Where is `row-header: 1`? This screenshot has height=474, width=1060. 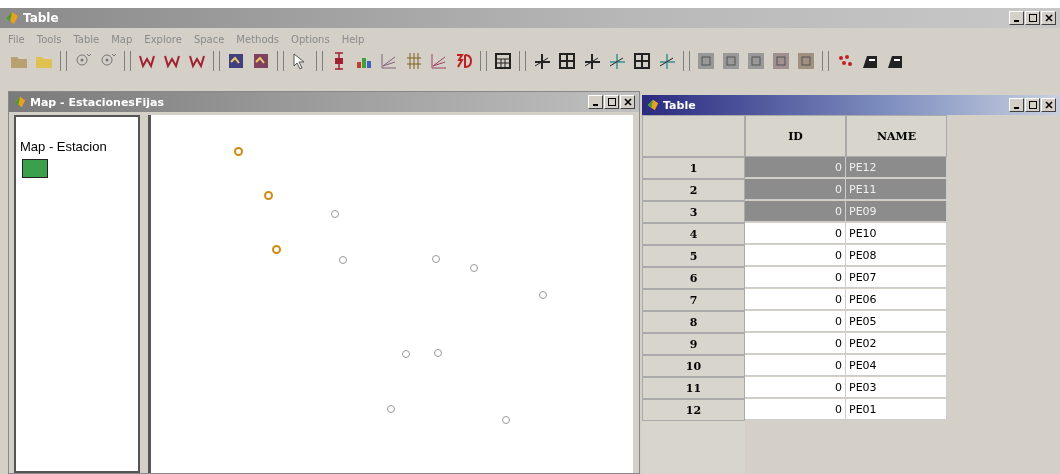 row-header: 1 is located at coordinates (693, 168).